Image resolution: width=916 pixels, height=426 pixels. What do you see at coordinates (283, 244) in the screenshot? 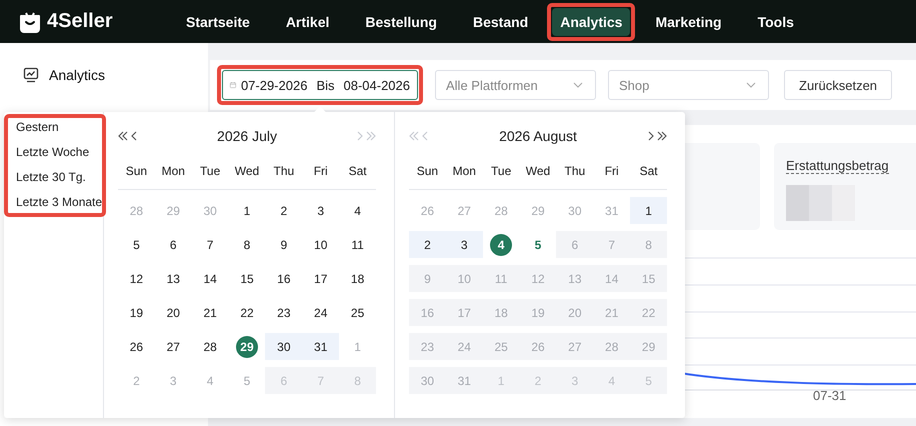
I see `day-cell: 9` at bounding box center [283, 244].